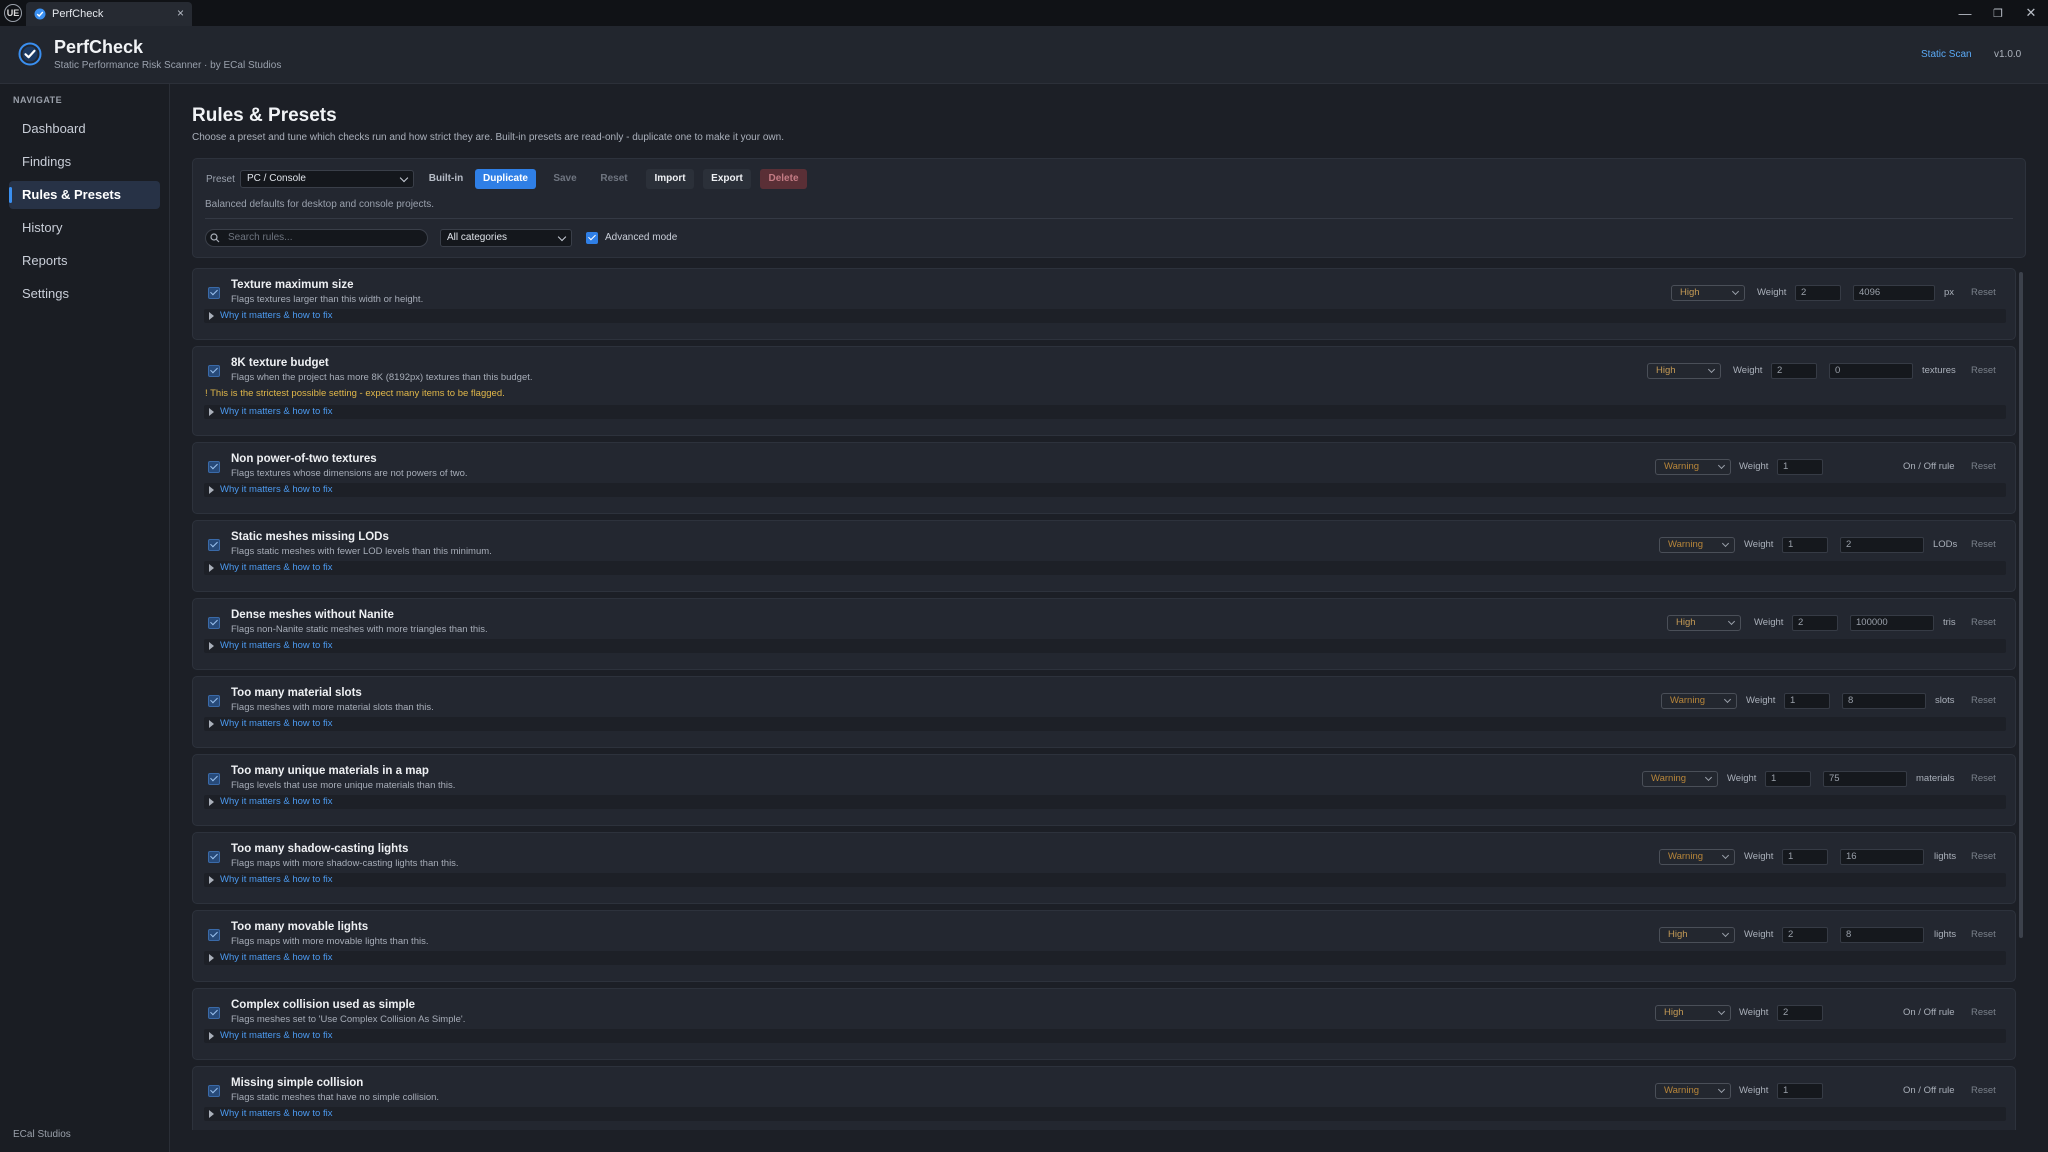 The width and height of the screenshot is (2048, 1152). Describe the element at coordinates (1894, 293) in the screenshot. I see `threshold-input: 4096` at that location.